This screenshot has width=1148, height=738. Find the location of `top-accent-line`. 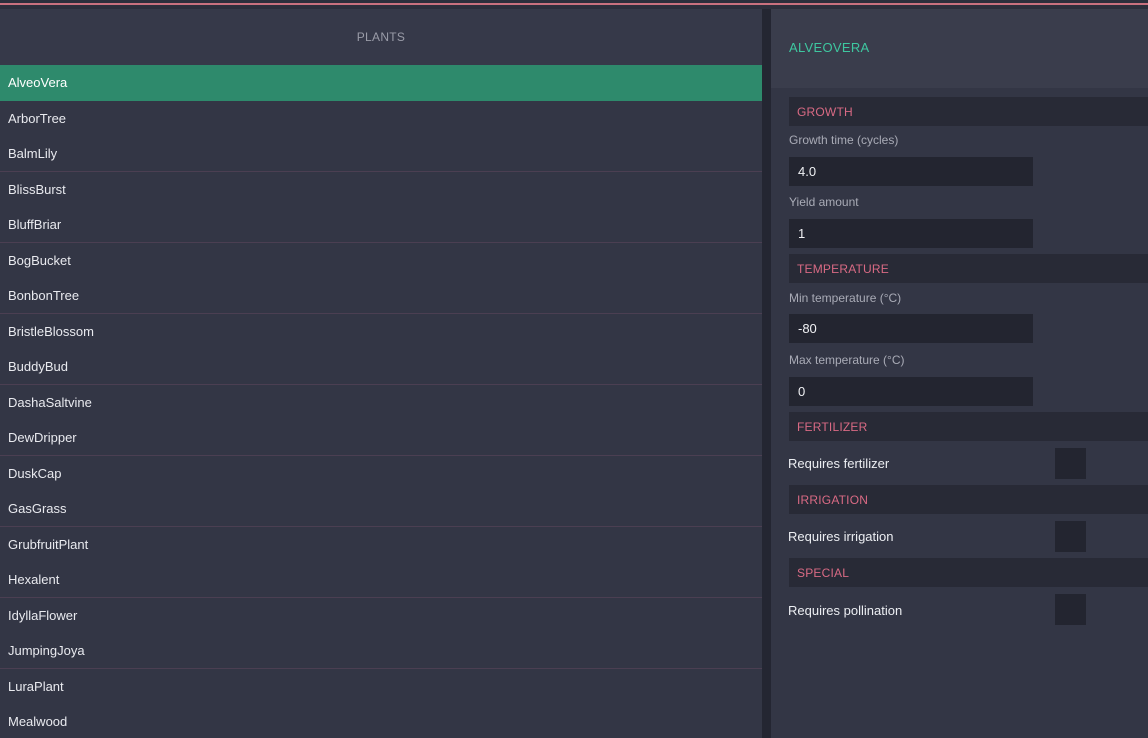

top-accent-line is located at coordinates (574, 4).